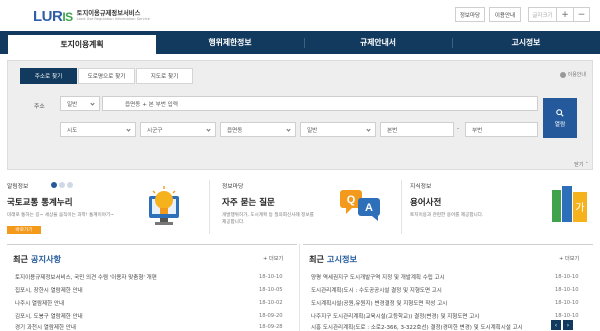  Describe the element at coordinates (579, 208) in the screenshot. I see `svg-text: 가` at that location.